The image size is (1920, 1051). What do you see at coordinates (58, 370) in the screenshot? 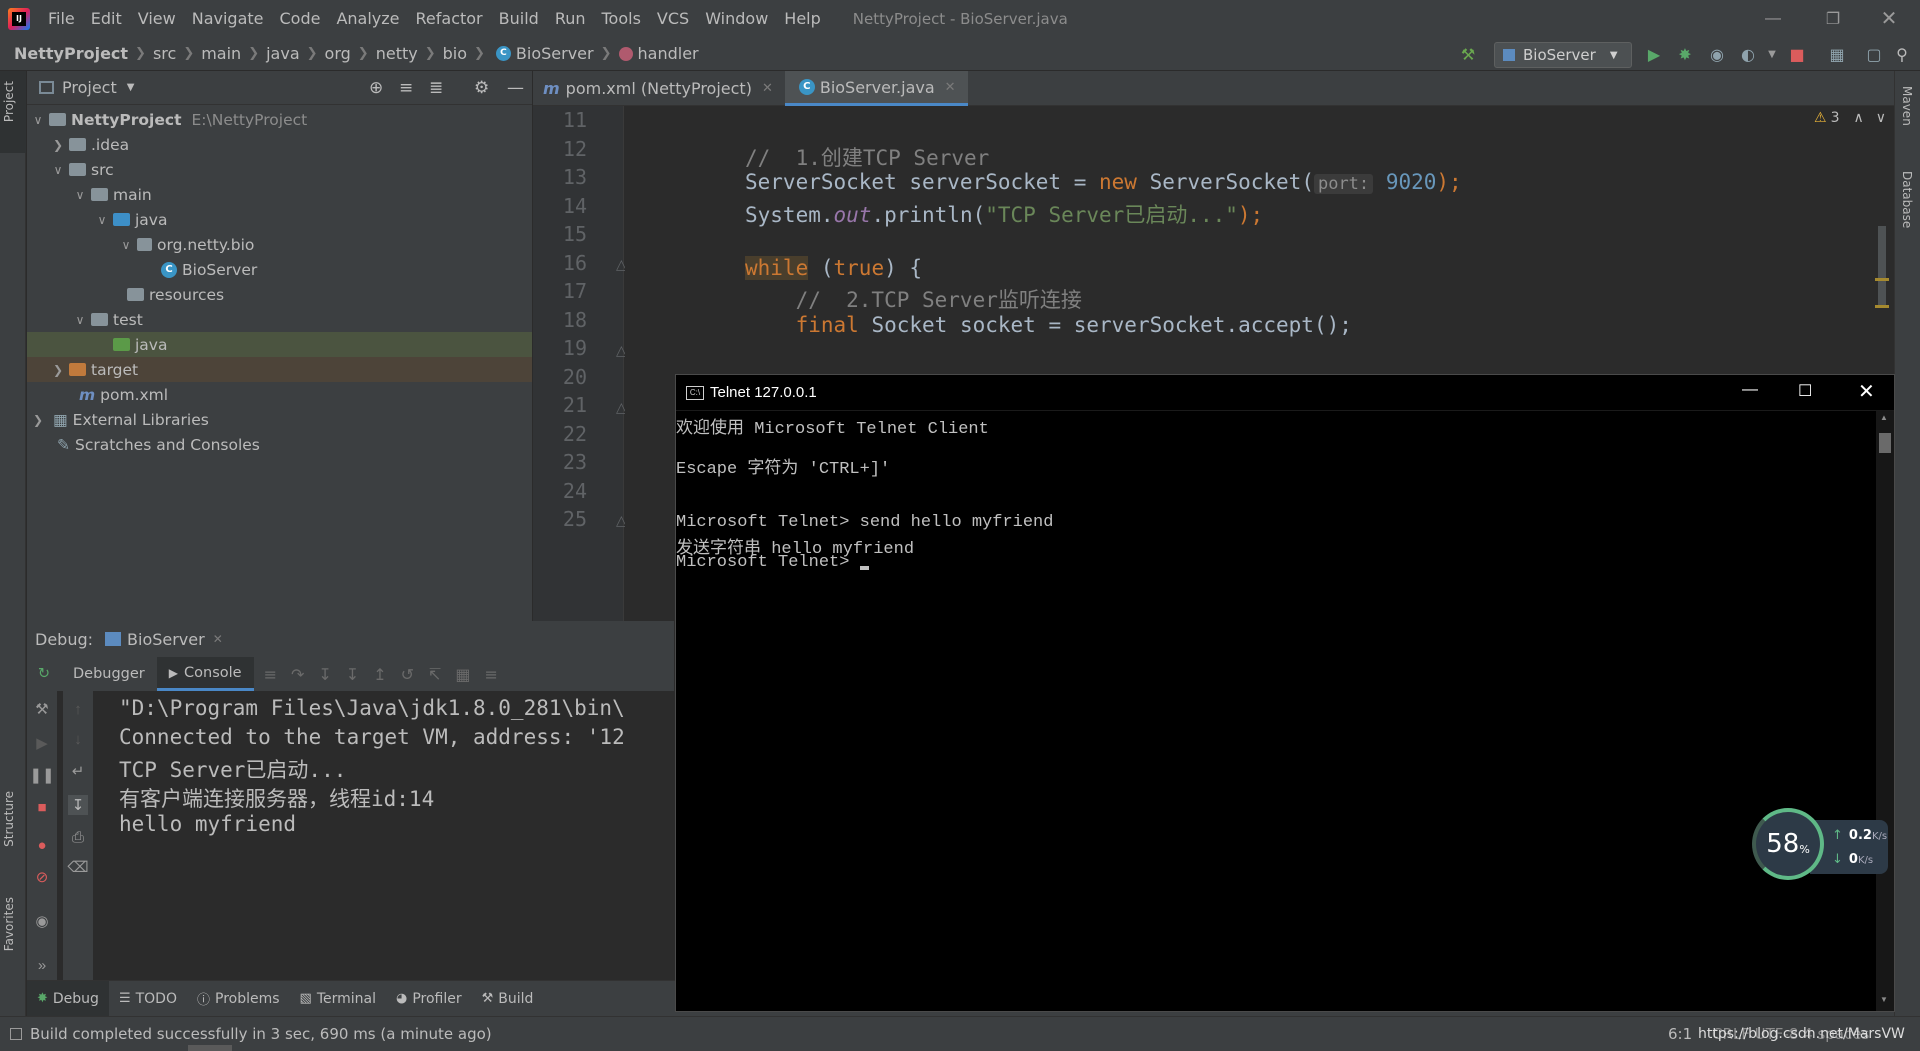
I see `chevron-right-icon: ❯` at bounding box center [58, 370].